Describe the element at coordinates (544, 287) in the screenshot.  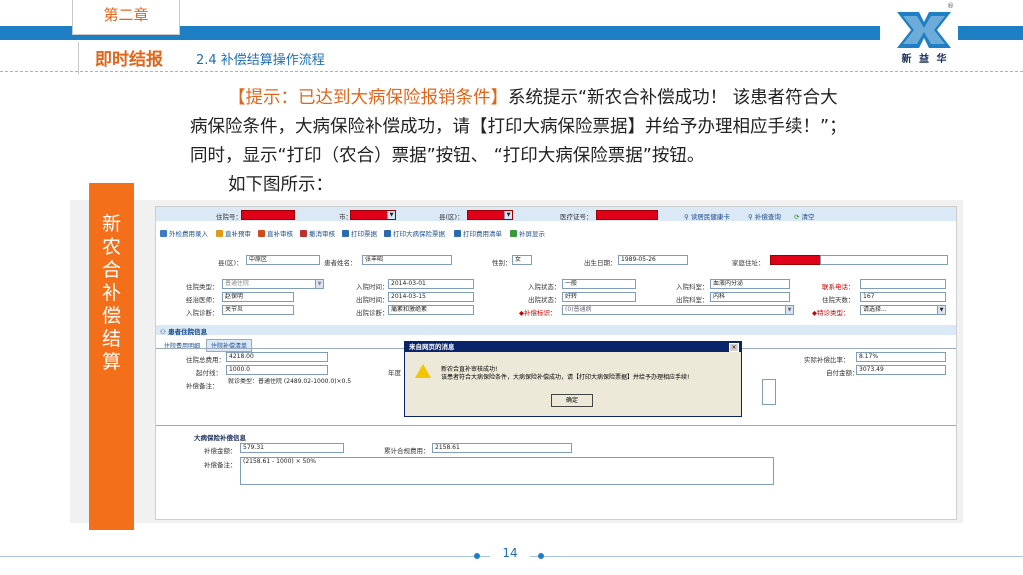
I see `in-state-label: 入院状态：` at that location.